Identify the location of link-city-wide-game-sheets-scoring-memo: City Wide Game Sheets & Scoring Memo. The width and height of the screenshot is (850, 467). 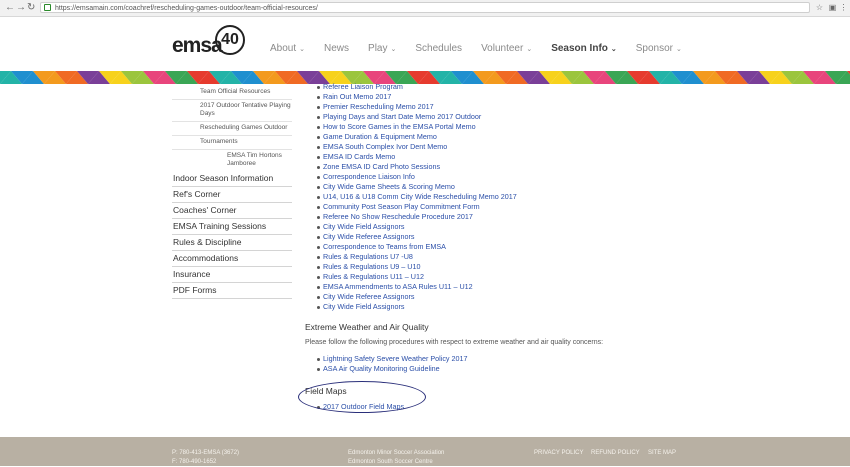
(491, 187).